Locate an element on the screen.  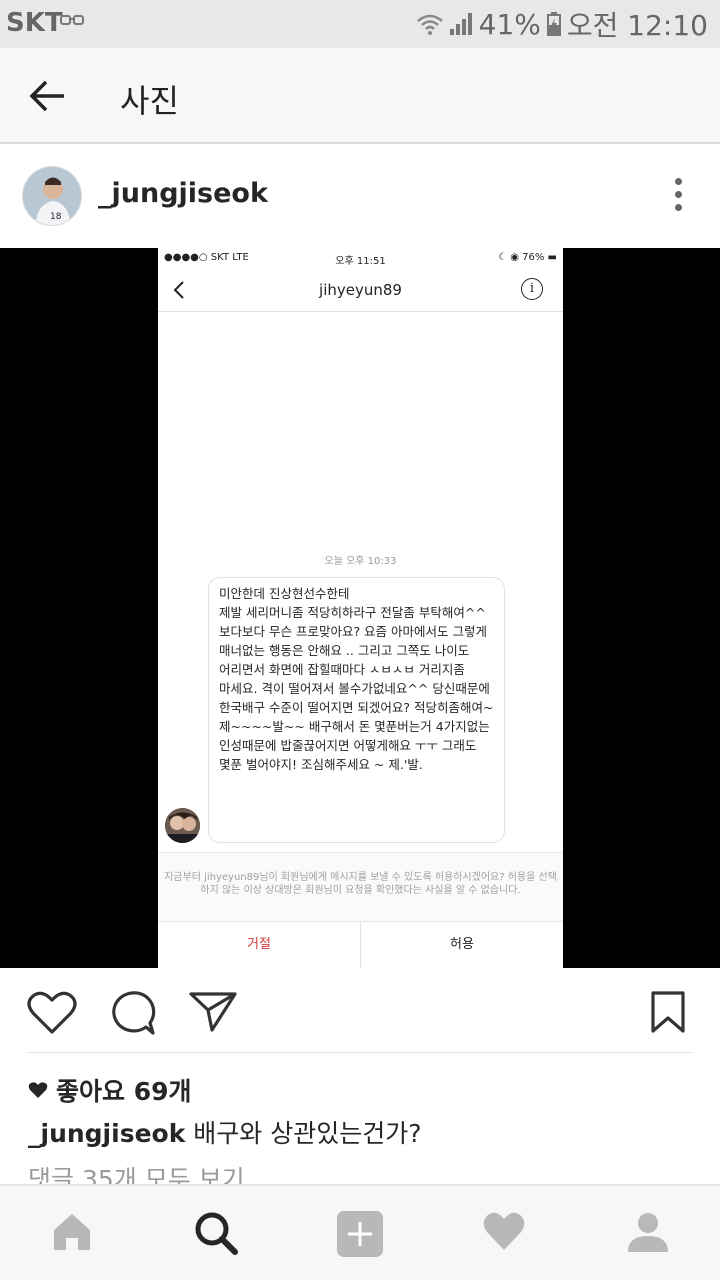
caption: _jungjiseok 배구와 상관있는건가? is located at coordinates (225, 1132).